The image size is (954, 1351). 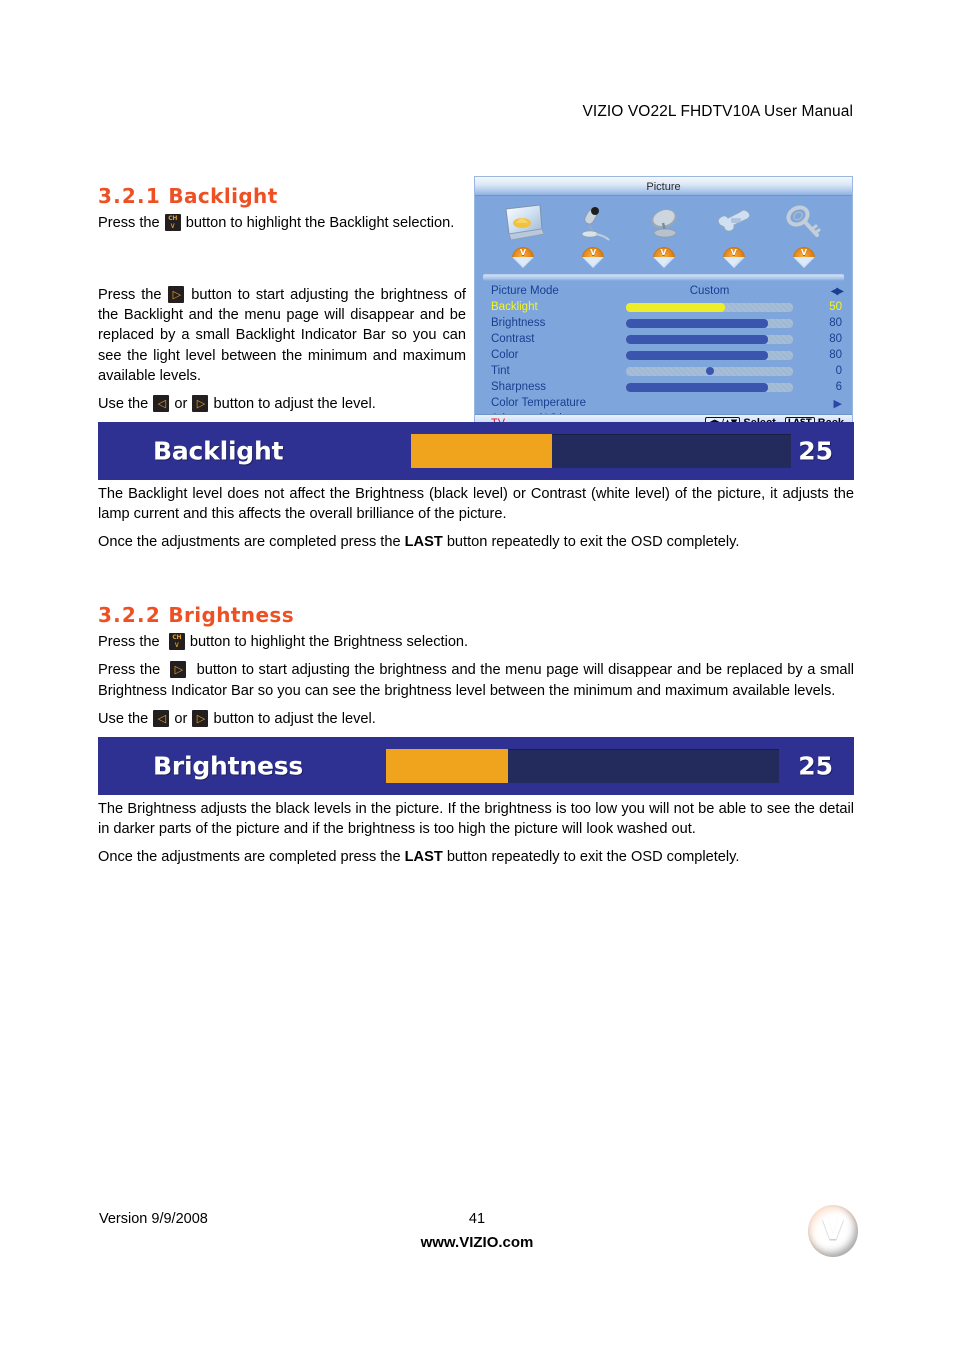 What do you see at coordinates (717, 111) in the screenshot?
I see `manual-header-title: VIZIO VO22L FHDTV10A User Manual` at bounding box center [717, 111].